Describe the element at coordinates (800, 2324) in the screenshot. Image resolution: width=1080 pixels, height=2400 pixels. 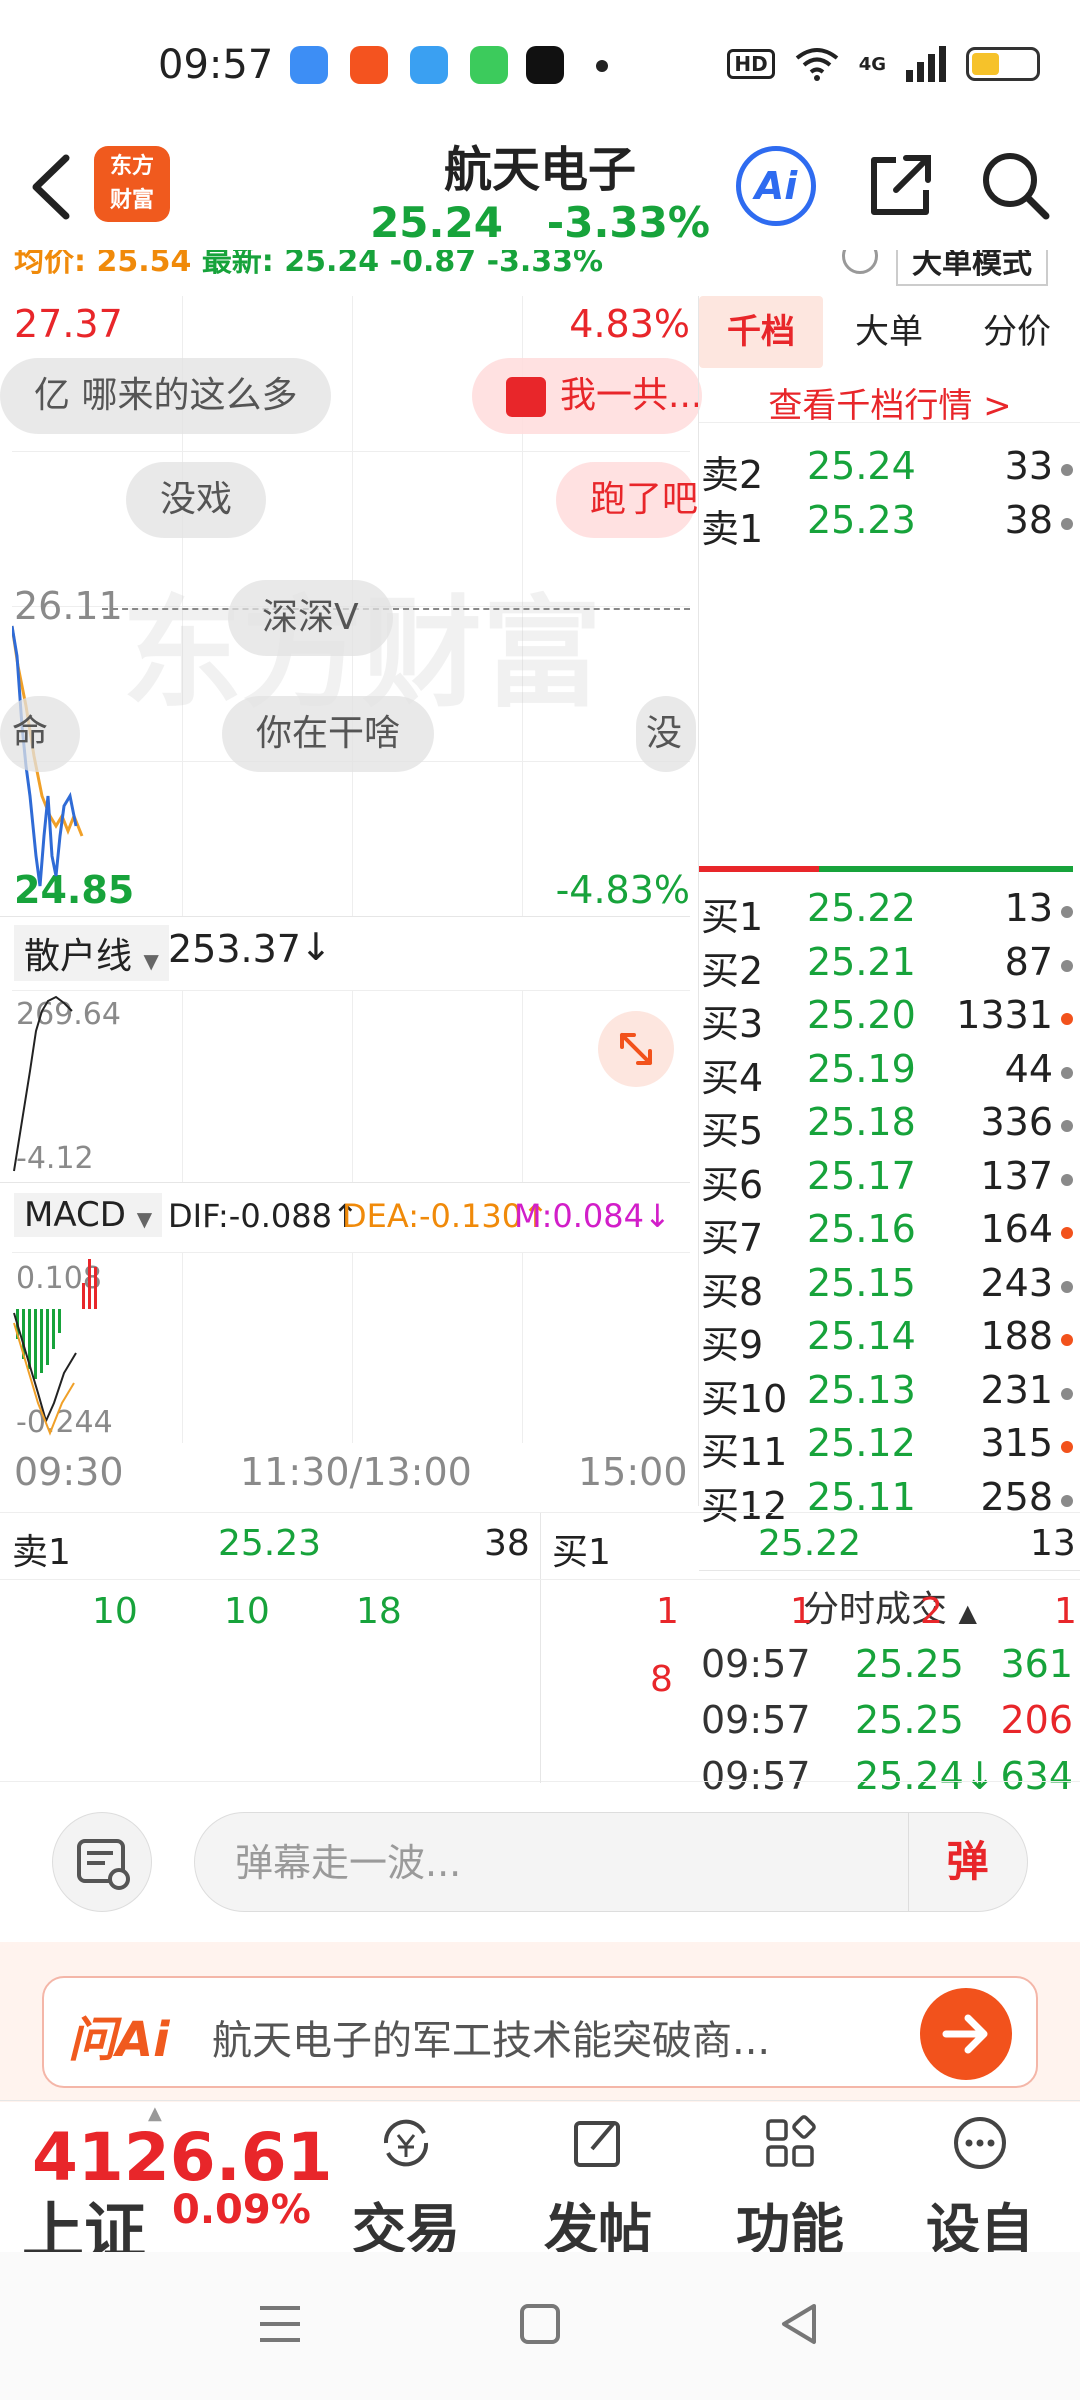
I see `back-nav-icon` at that location.